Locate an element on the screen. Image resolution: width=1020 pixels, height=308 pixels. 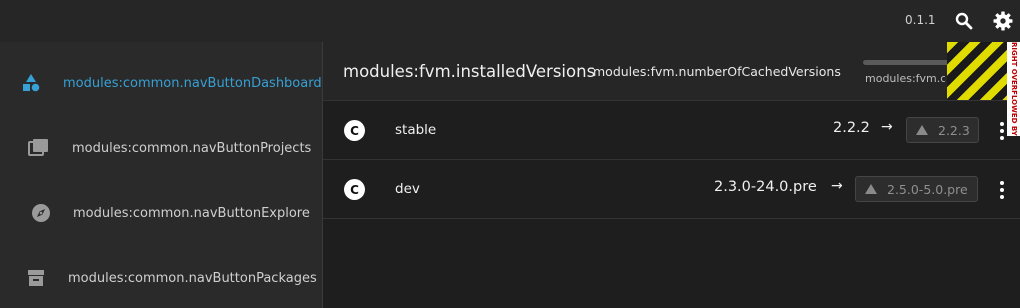
folders-icon is located at coordinates (39, 148).